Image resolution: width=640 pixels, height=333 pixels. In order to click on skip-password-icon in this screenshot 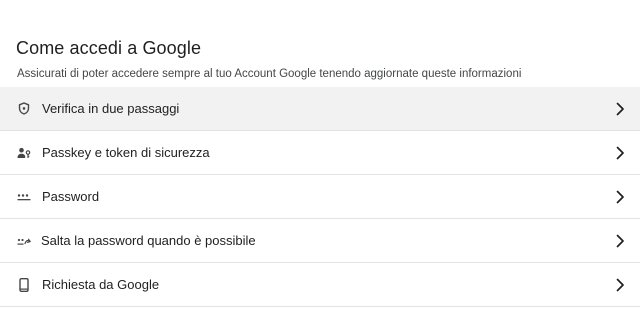, I will do `click(24, 241)`.